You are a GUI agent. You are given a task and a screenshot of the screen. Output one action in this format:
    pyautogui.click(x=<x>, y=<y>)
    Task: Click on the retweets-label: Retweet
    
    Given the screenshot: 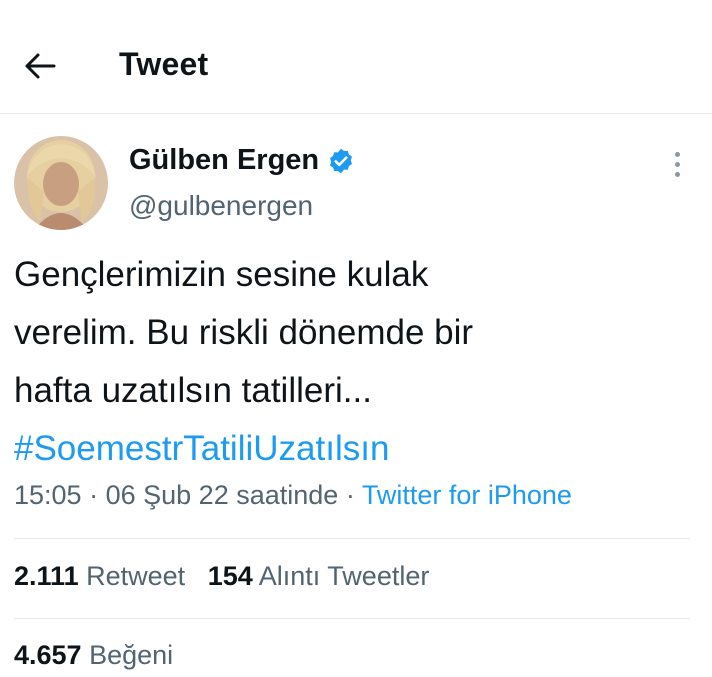 What is the action you would take?
    pyautogui.click(x=136, y=576)
    